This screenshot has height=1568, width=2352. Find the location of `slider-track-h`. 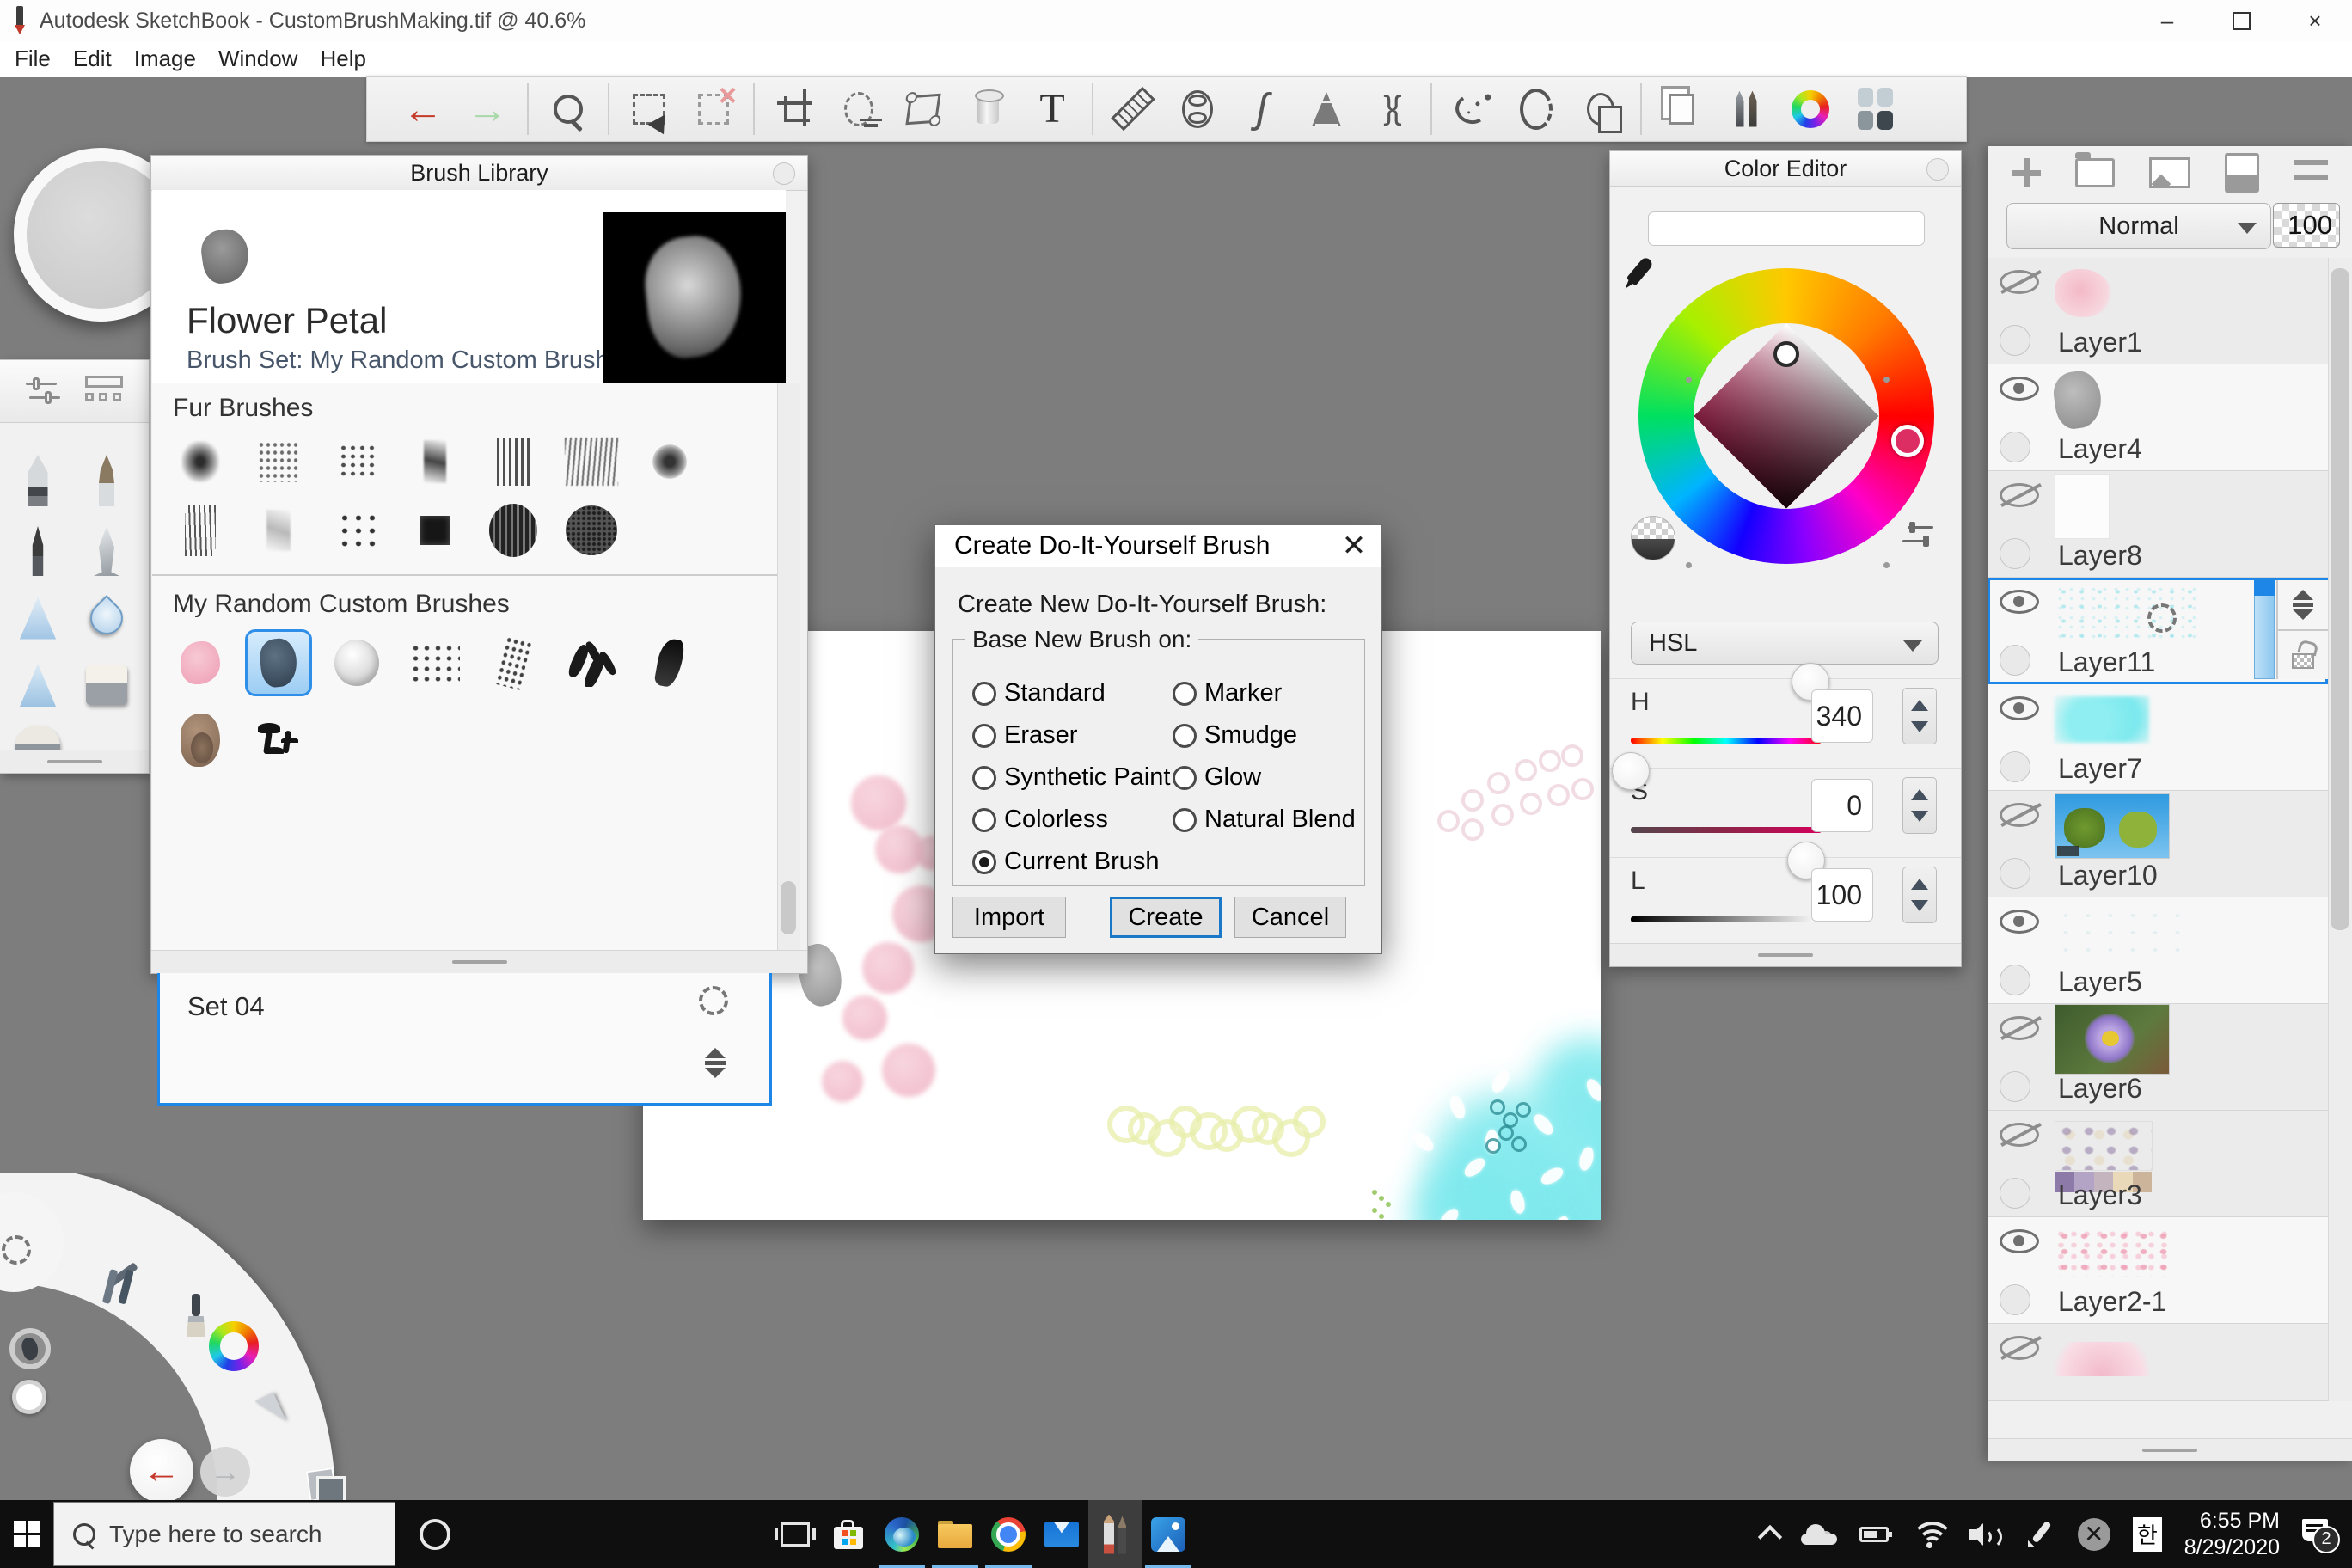

slider-track-h is located at coordinates (1726, 741).